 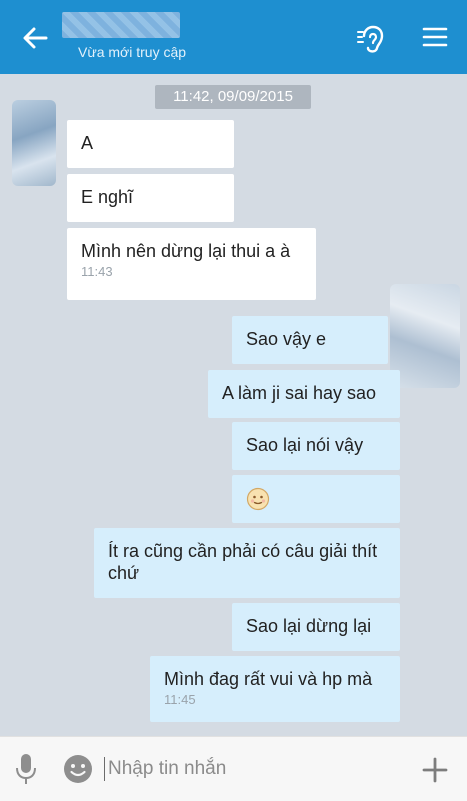 What do you see at coordinates (233, 97) in the screenshot?
I see `date-separator: 11:42, 09/09/2015` at bounding box center [233, 97].